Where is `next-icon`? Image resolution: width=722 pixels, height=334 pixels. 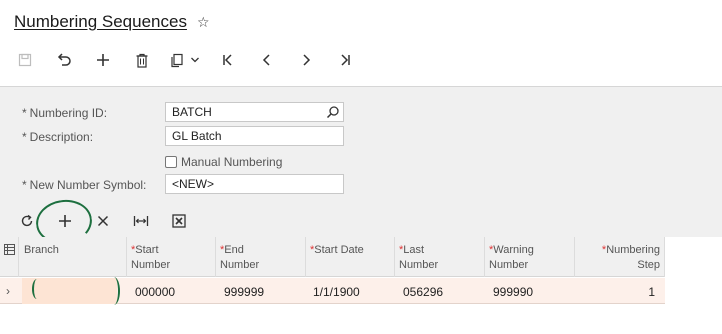 next-icon is located at coordinates (307, 60).